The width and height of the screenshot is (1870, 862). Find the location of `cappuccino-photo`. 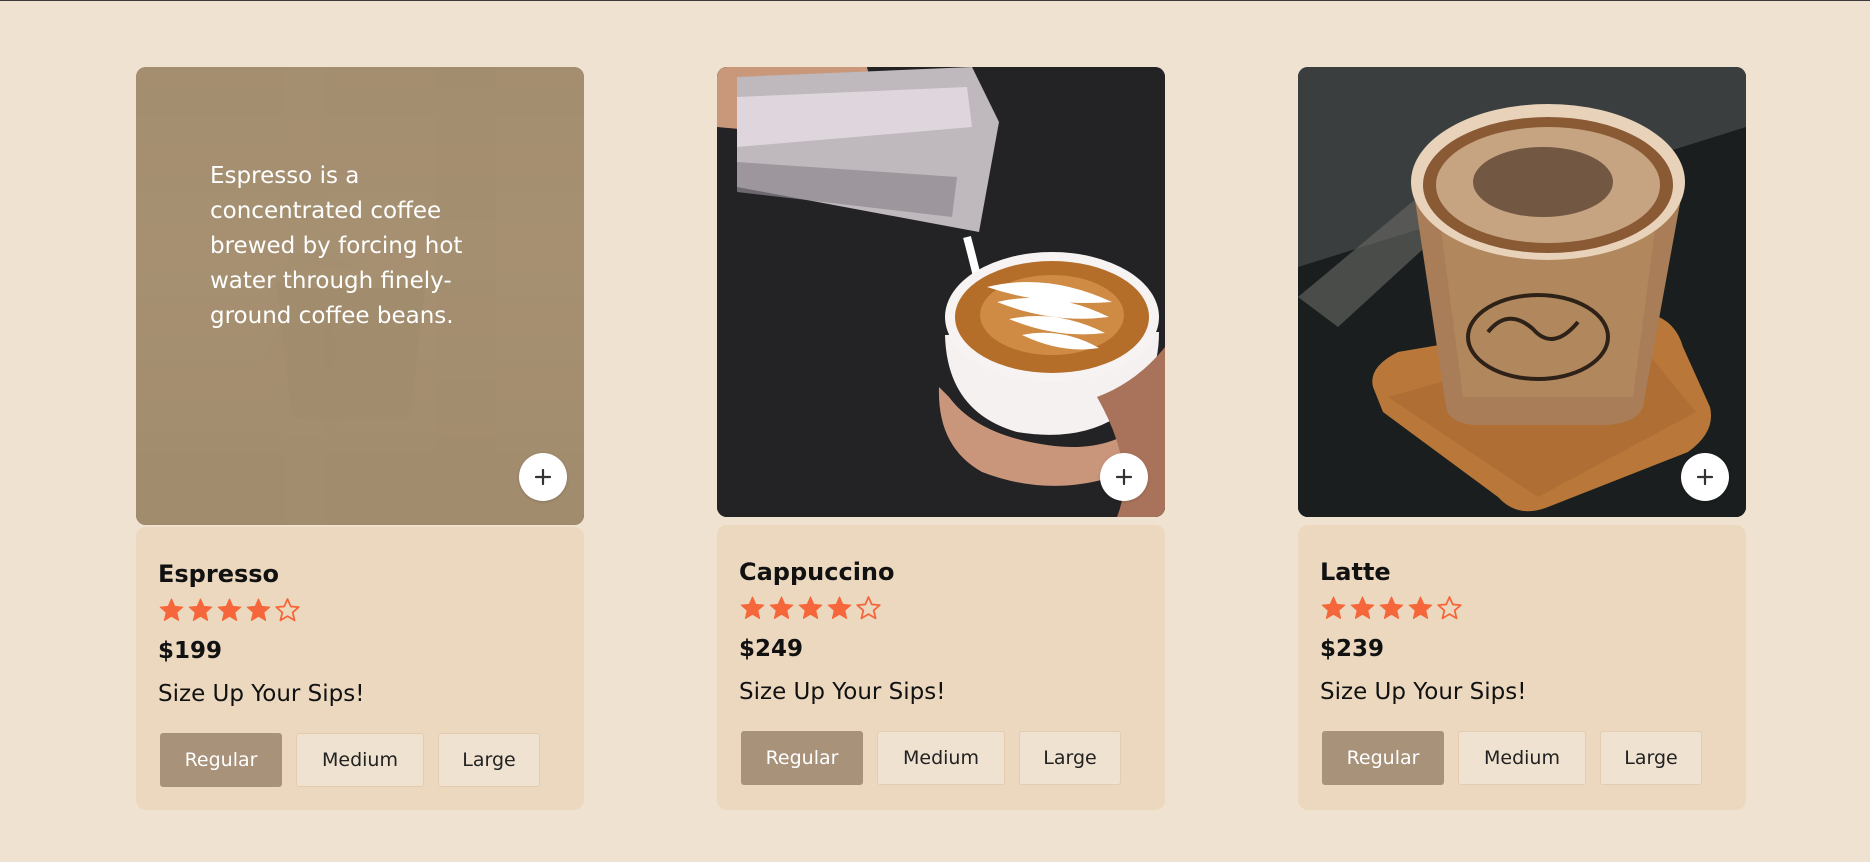

cappuccino-photo is located at coordinates (941, 292).